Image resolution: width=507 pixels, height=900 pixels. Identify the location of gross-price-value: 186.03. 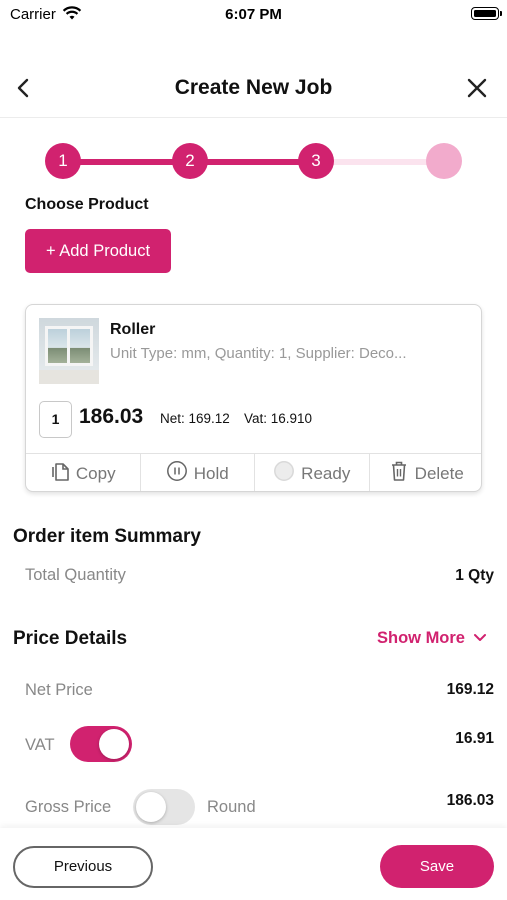
(470, 800).